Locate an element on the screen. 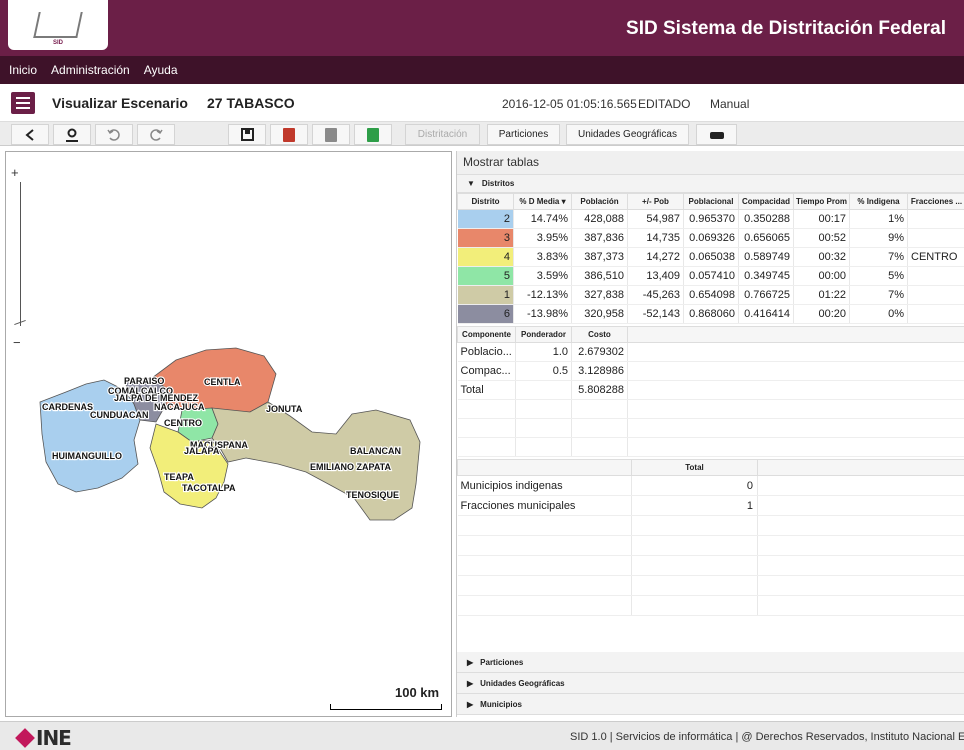 The height and width of the screenshot is (750, 964). distrito-cell: 0.868060 is located at coordinates (711, 314).